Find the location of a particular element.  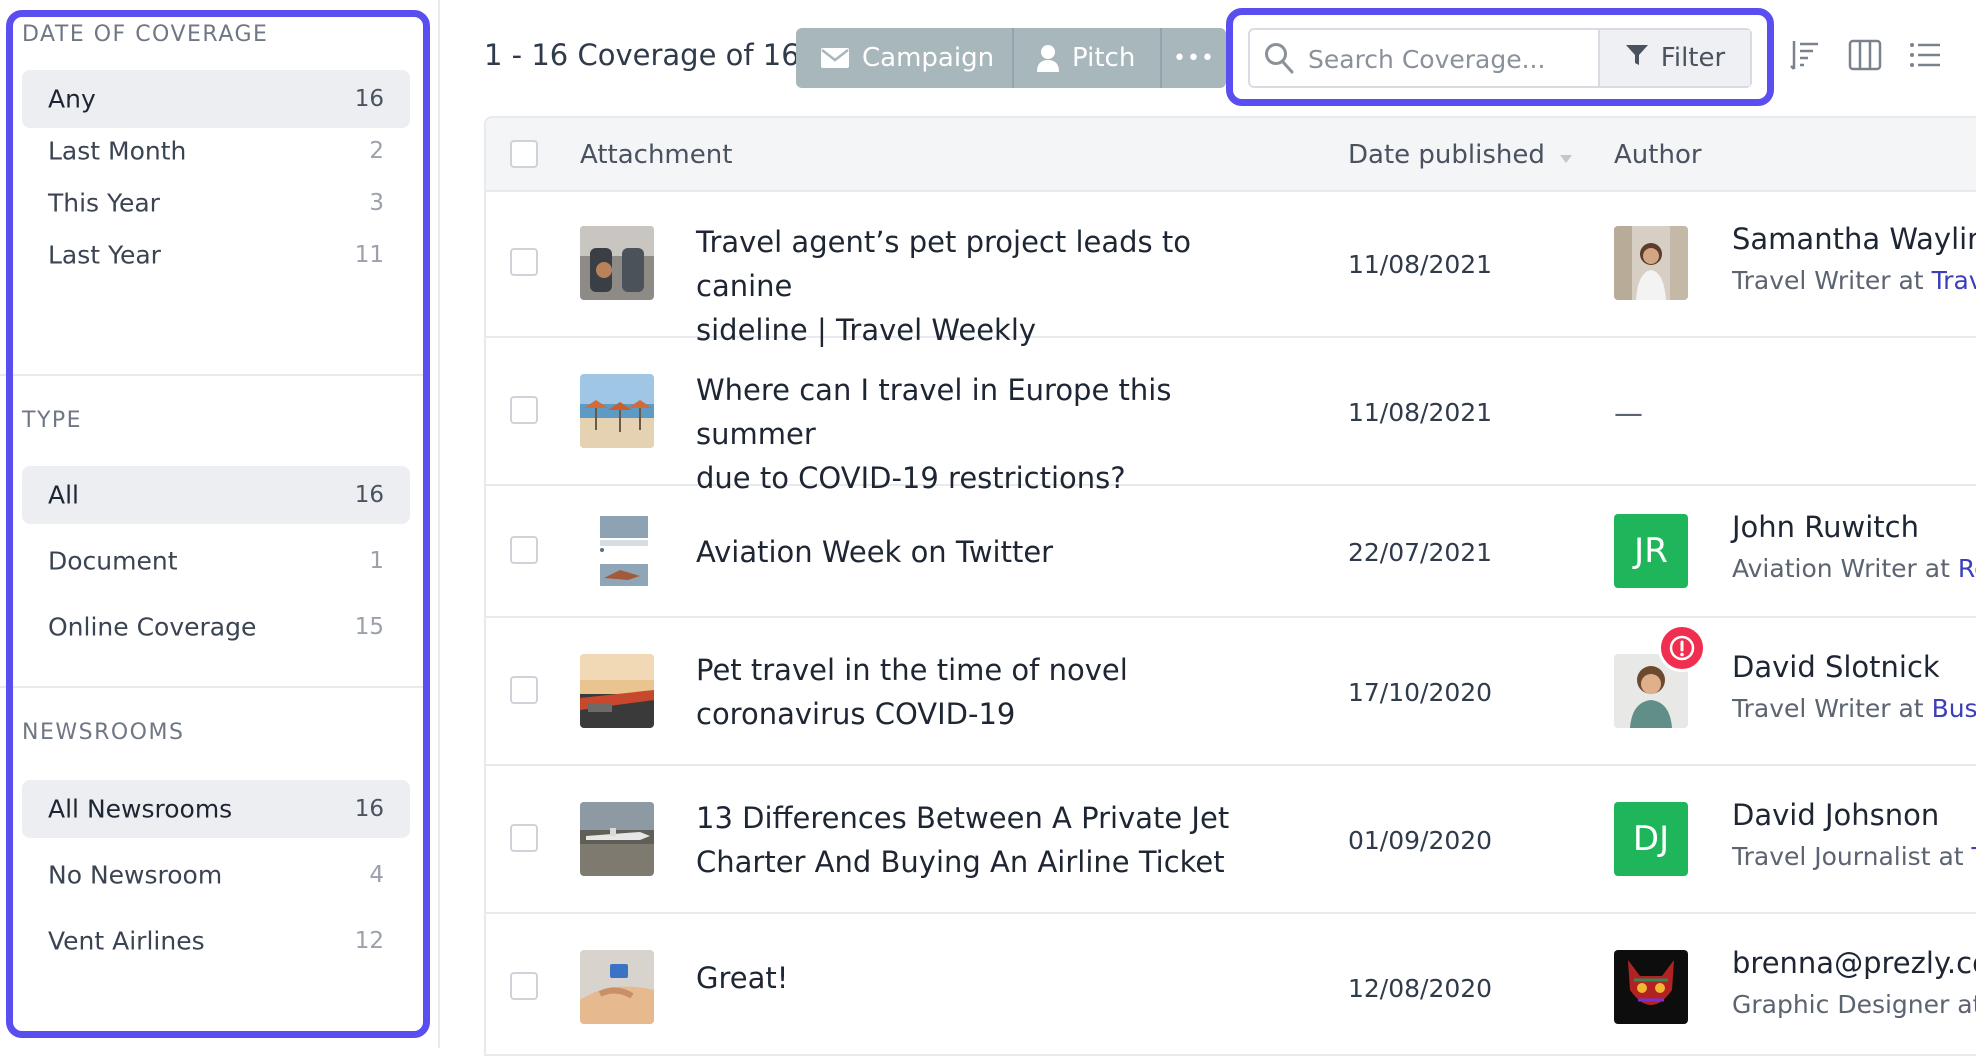

campaign-button: Campaign is located at coordinates (904, 58).